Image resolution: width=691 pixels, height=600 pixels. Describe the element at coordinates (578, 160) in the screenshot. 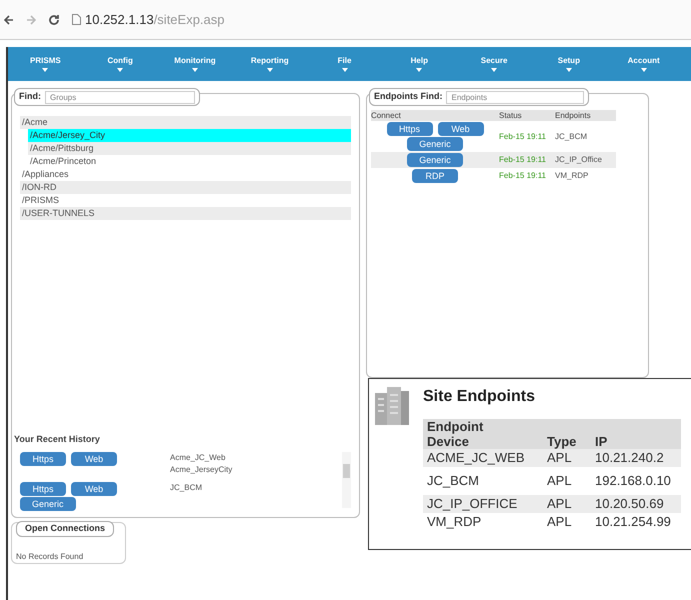

I see `endpoint-cell: JC_IP_Office` at that location.